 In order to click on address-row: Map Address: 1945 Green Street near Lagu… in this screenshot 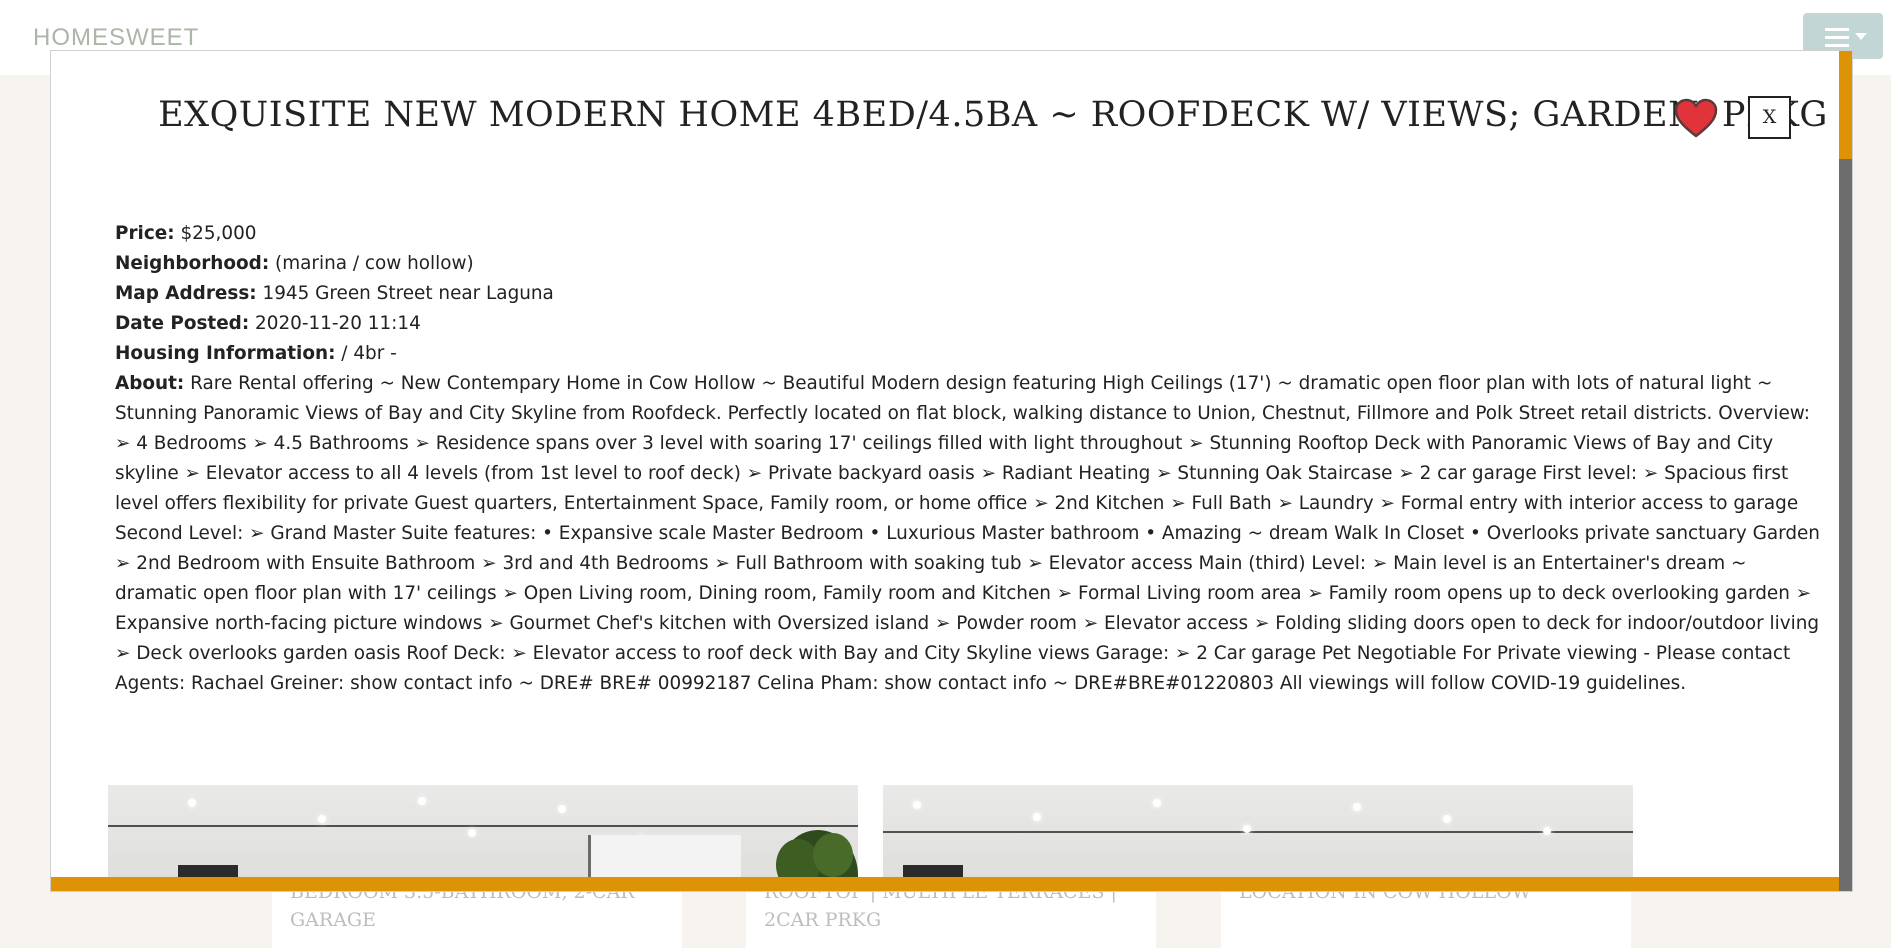, I will do `click(971, 294)`.